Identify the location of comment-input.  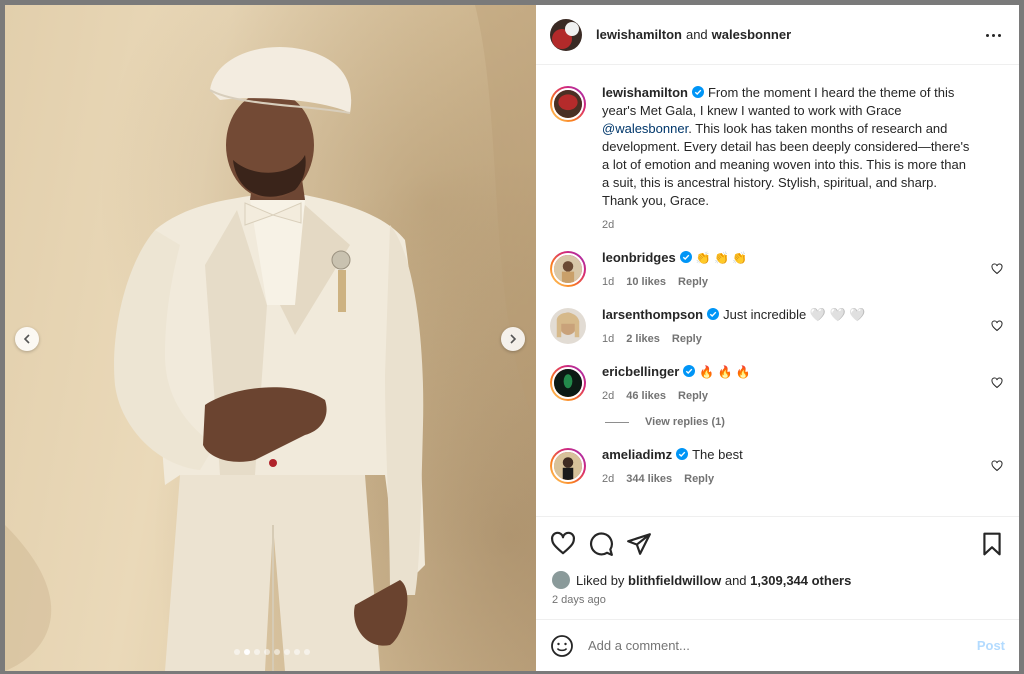
(782, 645).